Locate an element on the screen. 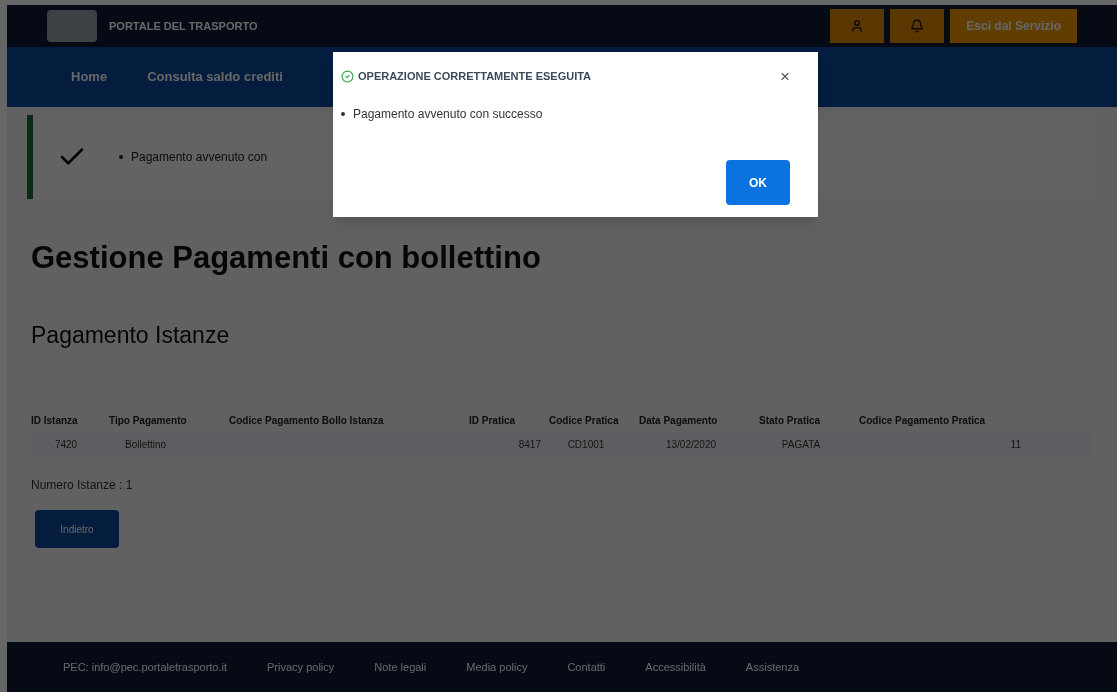 The width and height of the screenshot is (1117, 692). back-button: Indietro is located at coordinates (77, 529).